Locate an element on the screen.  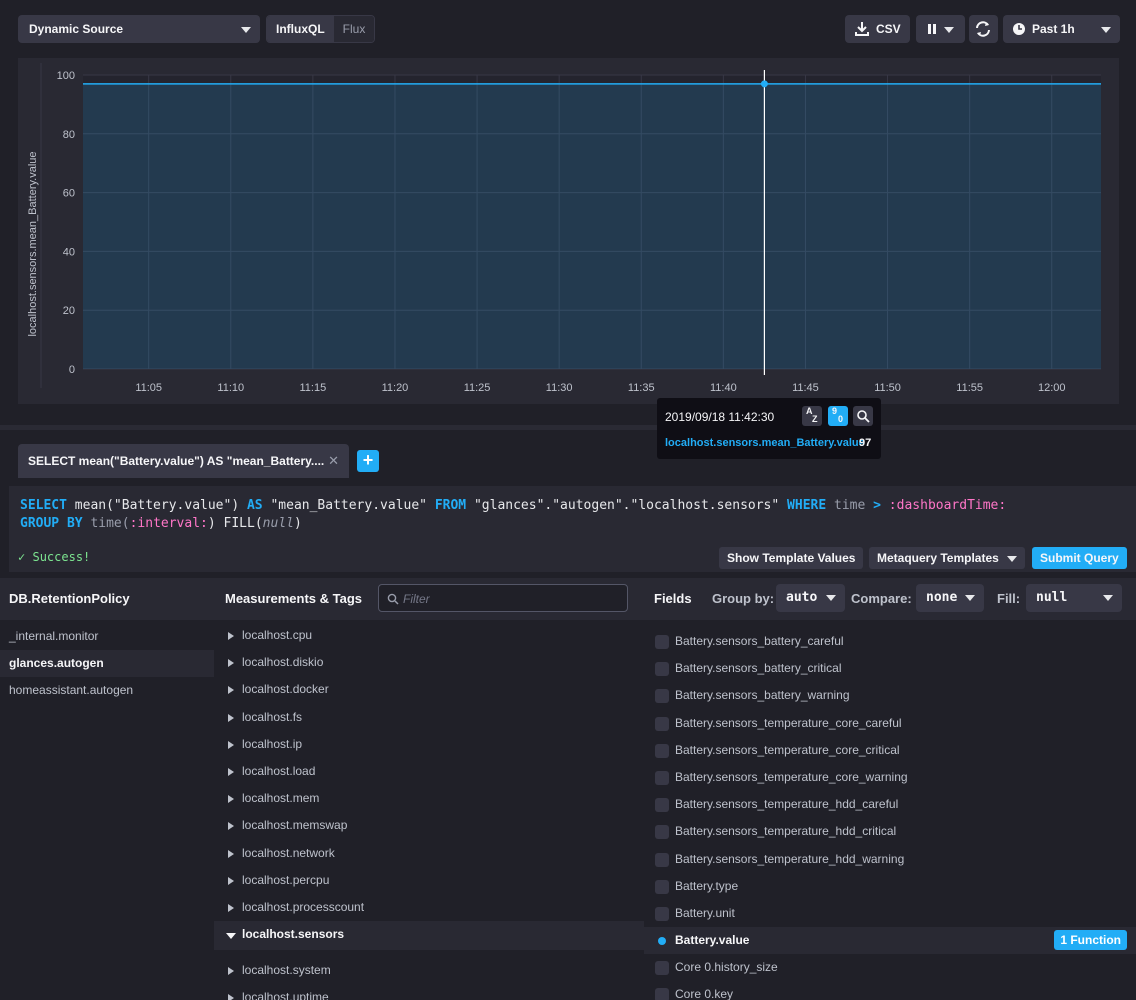
measurement-item: localhost.system is located at coordinates (429, 970).